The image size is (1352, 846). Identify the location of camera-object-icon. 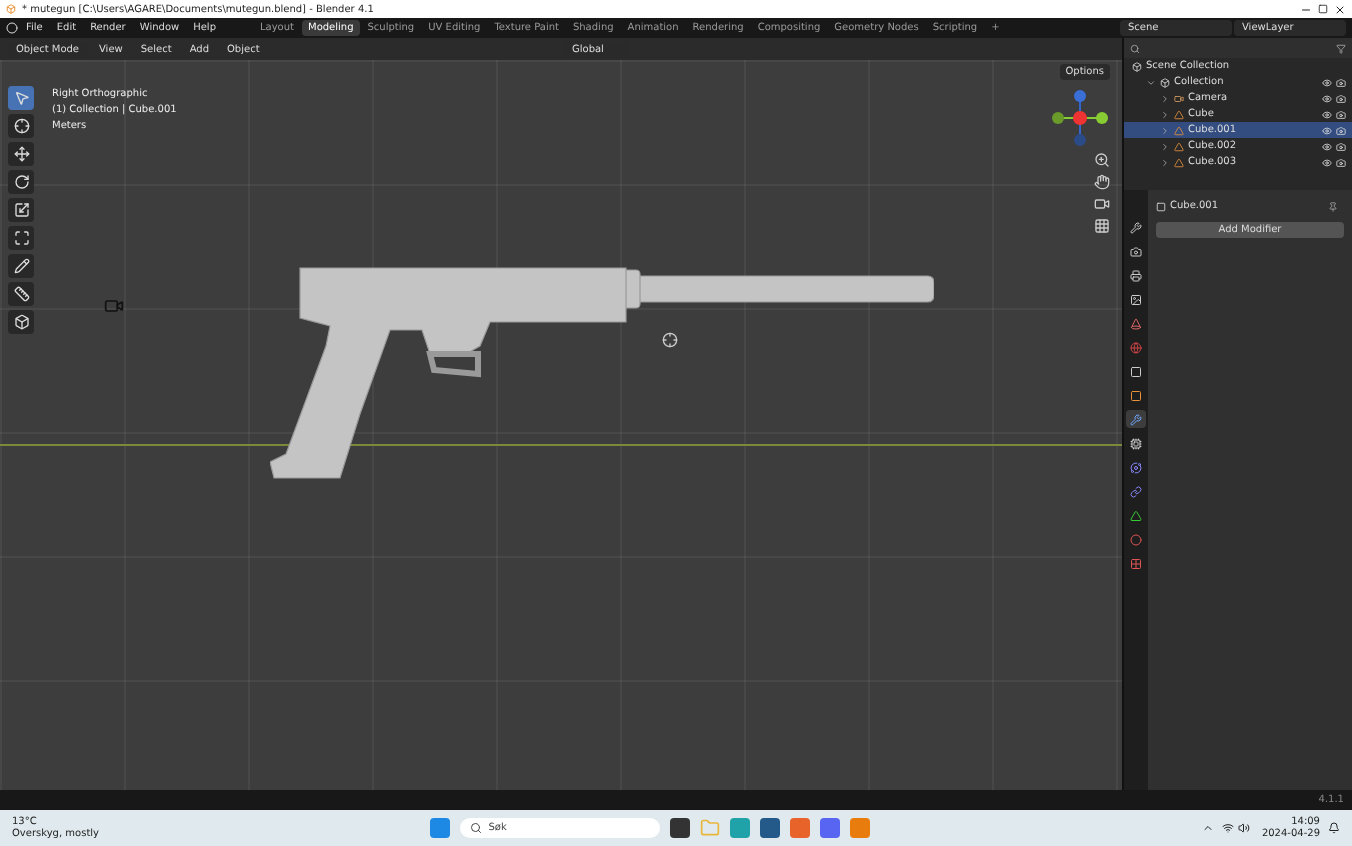
(114, 306).